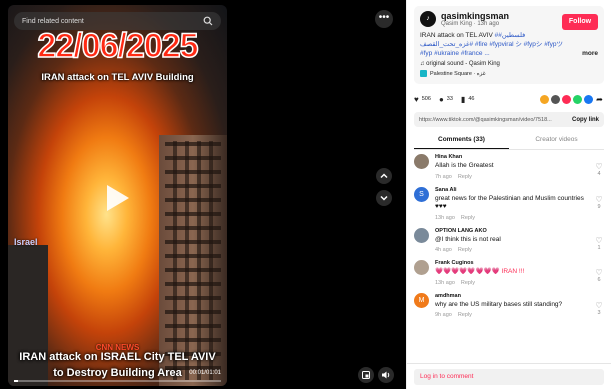 This screenshot has height=389, width=611. I want to click on comment-meta: 7h ago Reply, so click(511, 177).